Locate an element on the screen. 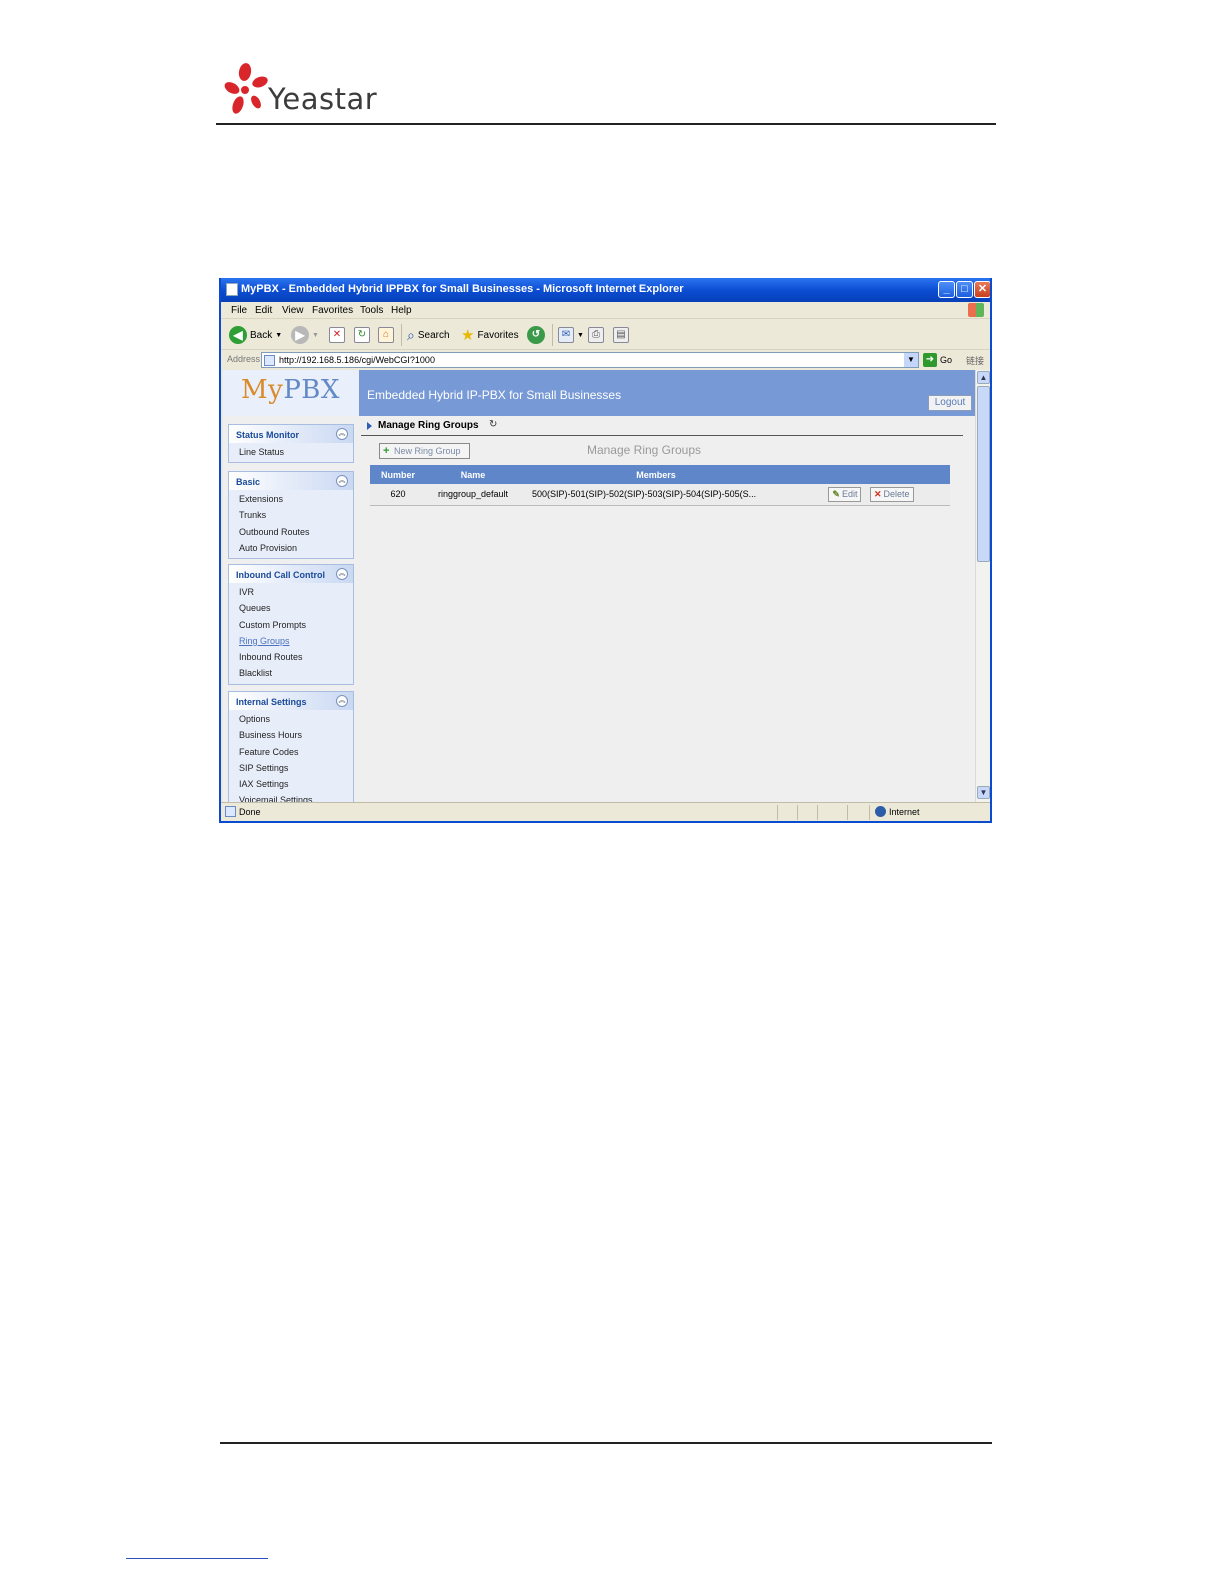  scroll-up-icon: ▲ is located at coordinates (983, 377).